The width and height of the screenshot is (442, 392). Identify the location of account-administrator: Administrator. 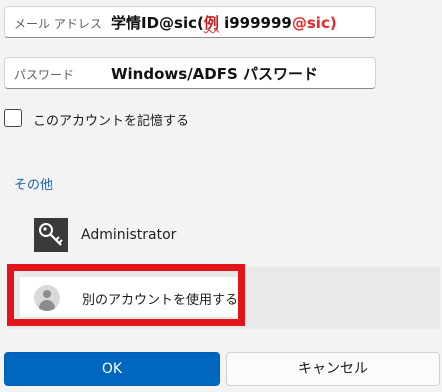
(184, 236).